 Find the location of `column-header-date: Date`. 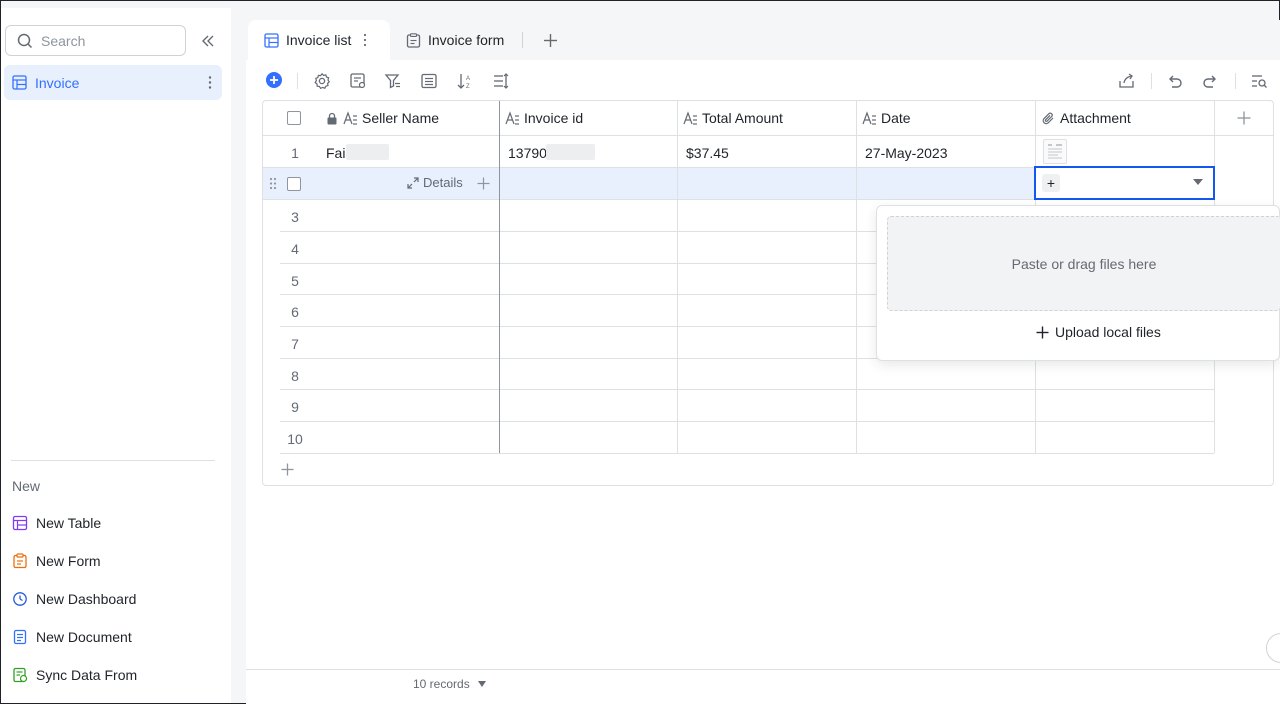

column-header-date: Date is located at coordinates (886, 118).